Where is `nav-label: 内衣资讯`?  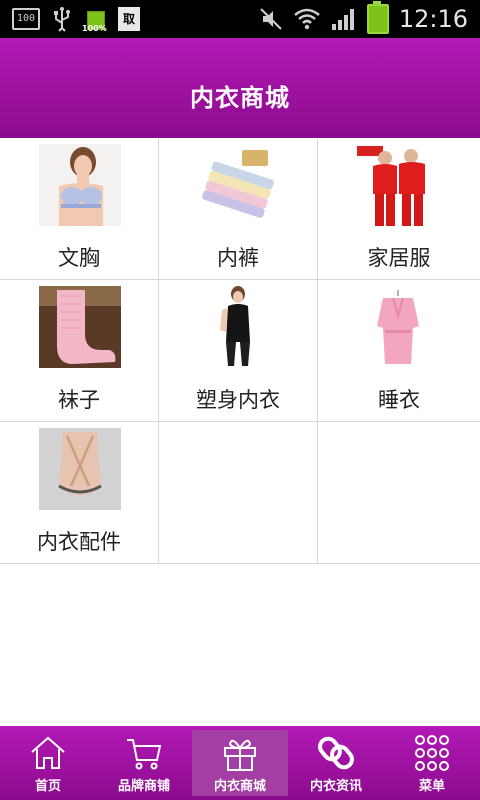
nav-label: 内衣资讯 is located at coordinates (335, 786).